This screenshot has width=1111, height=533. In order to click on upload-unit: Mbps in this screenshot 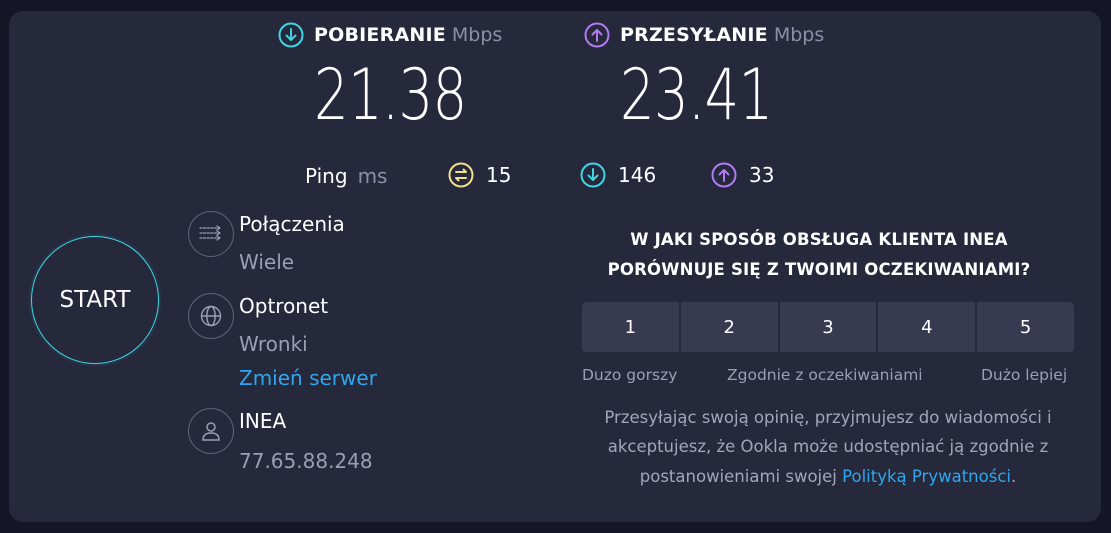, I will do `click(799, 35)`.